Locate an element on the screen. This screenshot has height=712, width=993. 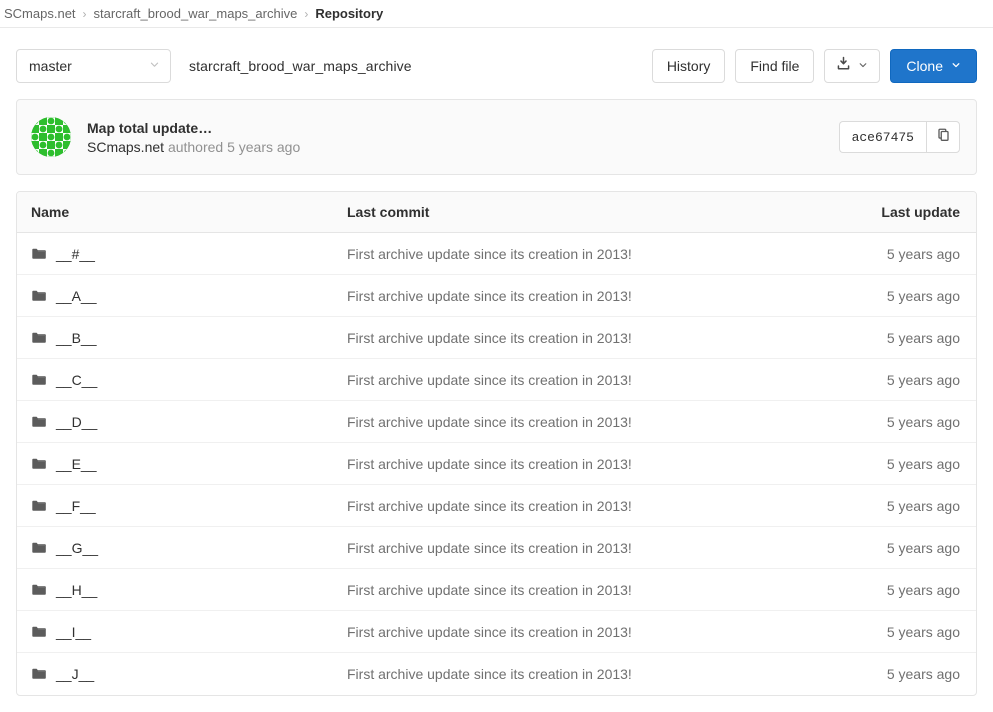
folder-link: __F__ is located at coordinates (76, 506).